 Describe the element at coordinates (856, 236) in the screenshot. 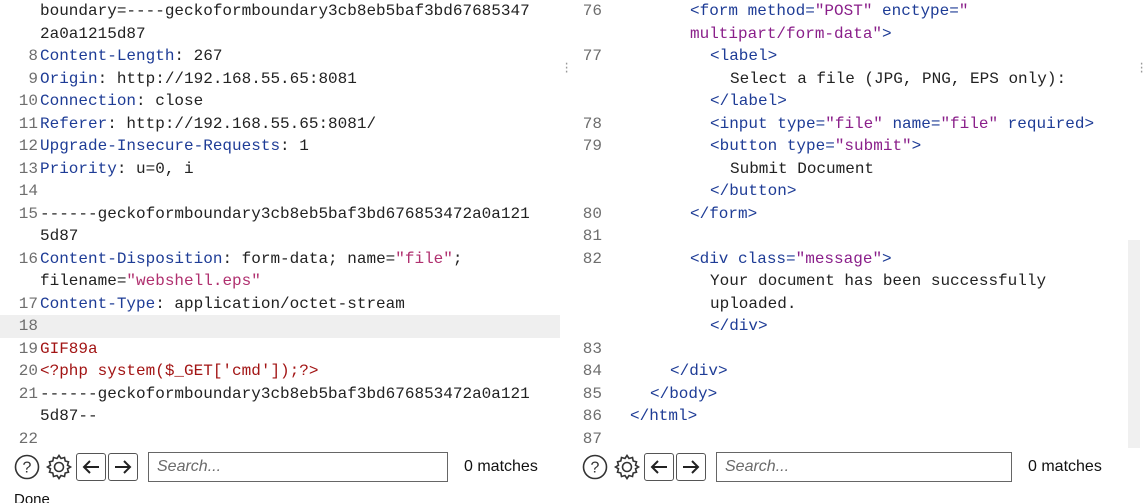

I see `code-line: 81` at that location.